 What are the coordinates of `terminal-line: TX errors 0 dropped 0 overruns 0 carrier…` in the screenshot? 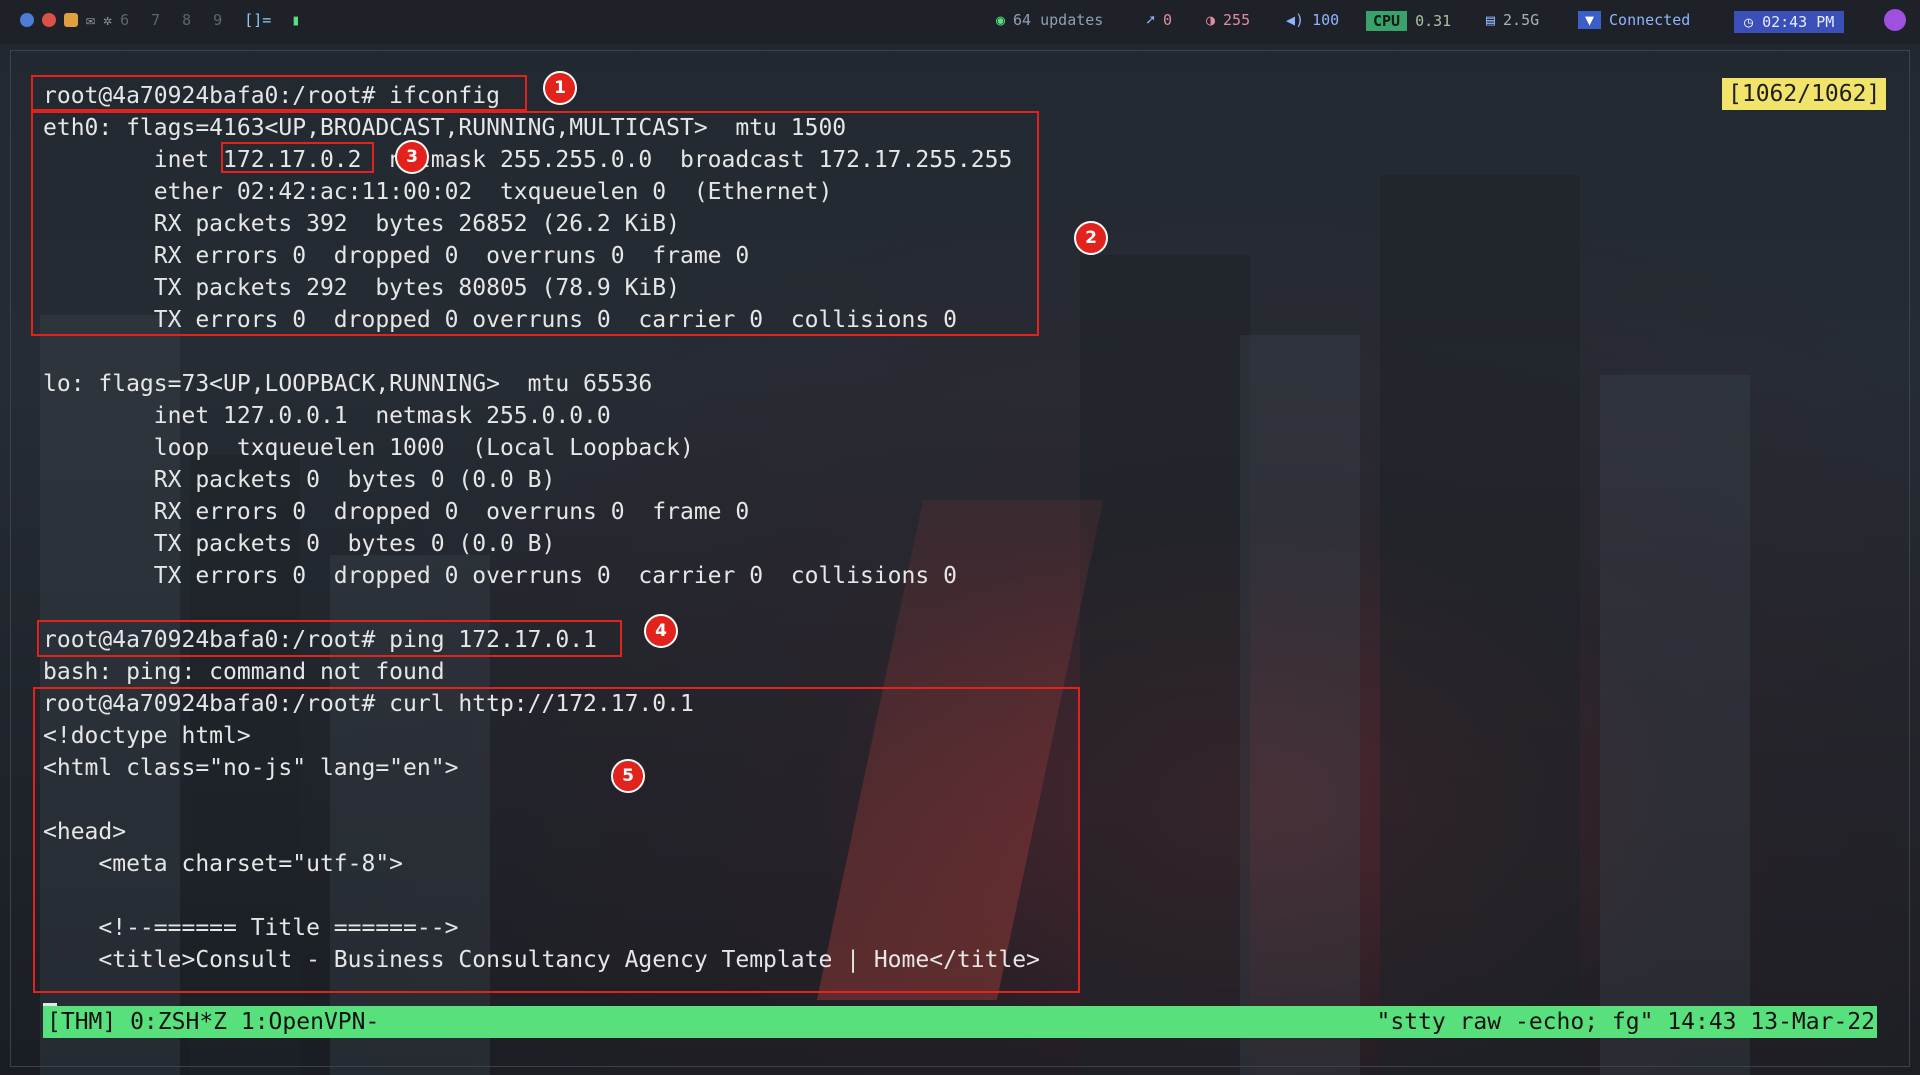 It's located at (500, 576).